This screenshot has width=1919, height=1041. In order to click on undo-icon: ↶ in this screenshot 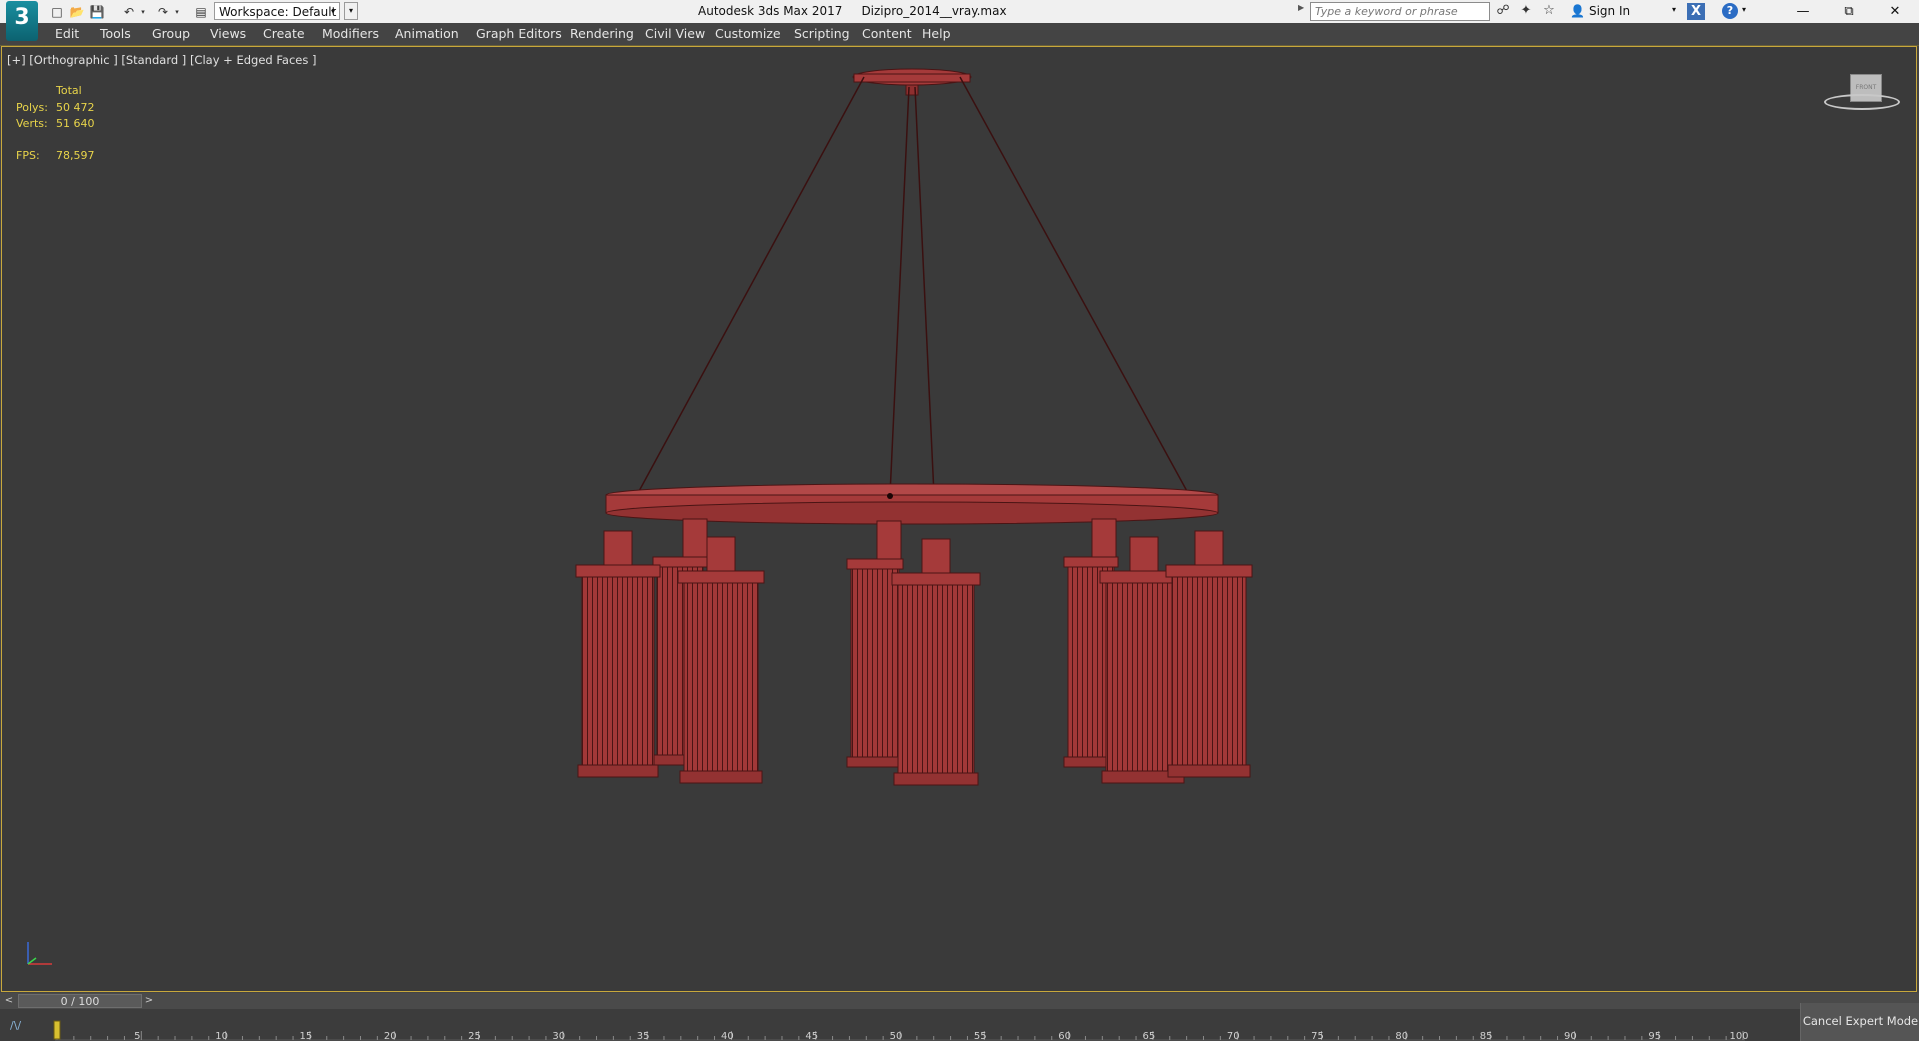, I will do `click(129, 11)`.